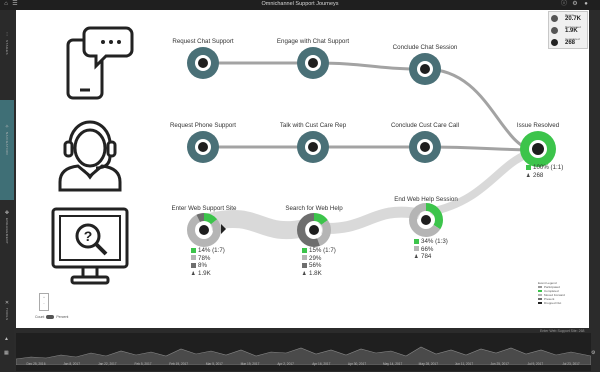 The image size is (600, 372). Describe the element at coordinates (6, 353) in the screenshot. I see `calendar-icon: ▦` at that location.